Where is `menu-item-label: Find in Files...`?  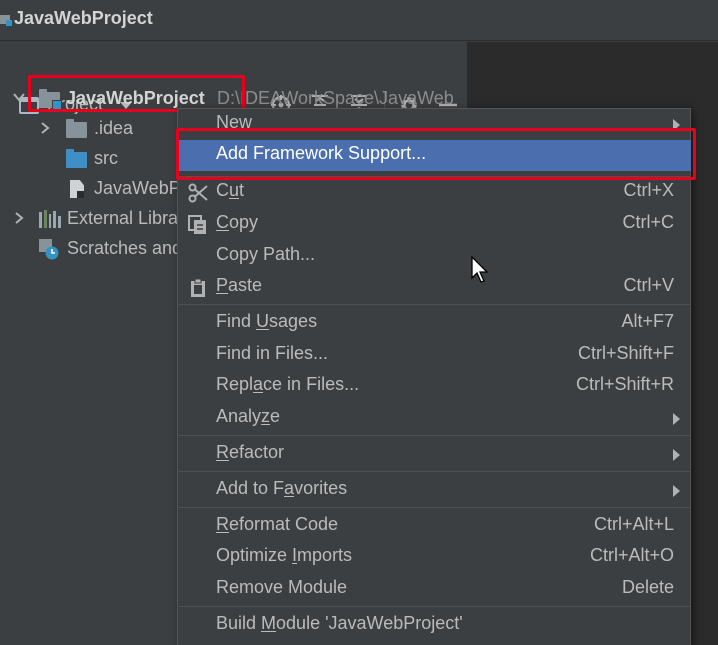
menu-item-label: Find in Files... is located at coordinates (272, 353).